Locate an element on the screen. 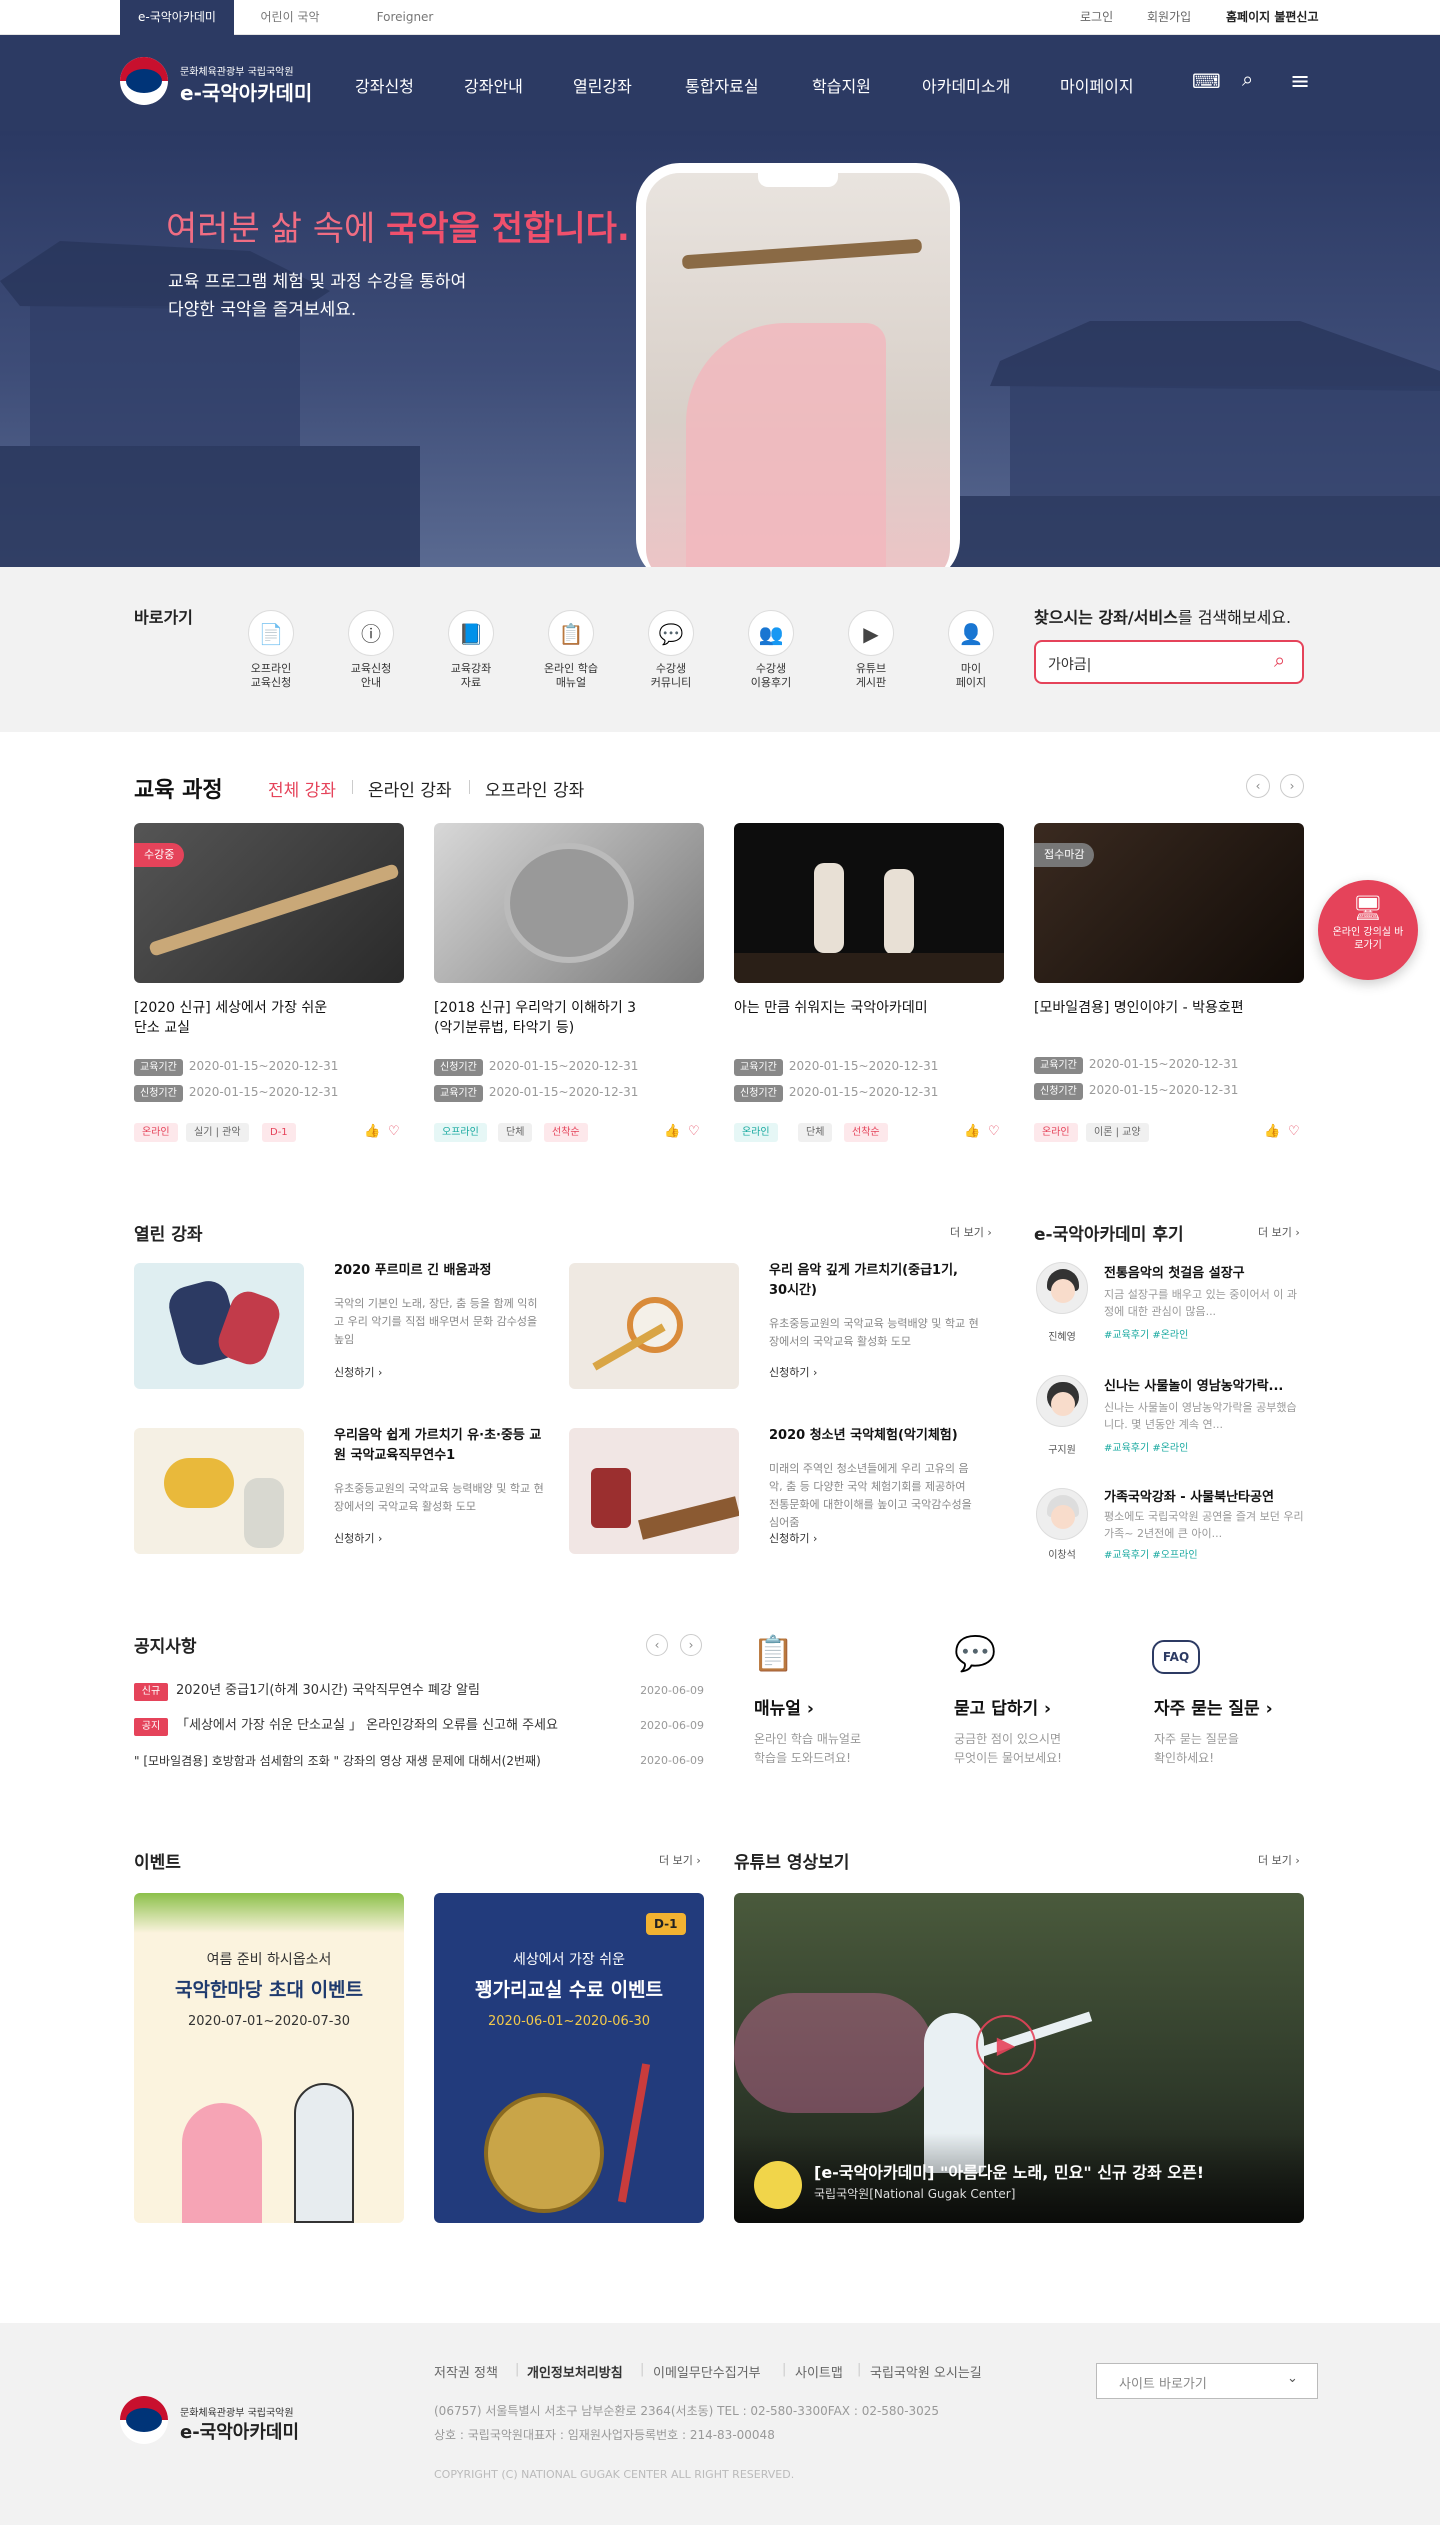 This screenshot has width=1440, height=2525. youtube-more: 더 보기 › is located at coordinates (1279, 1860).